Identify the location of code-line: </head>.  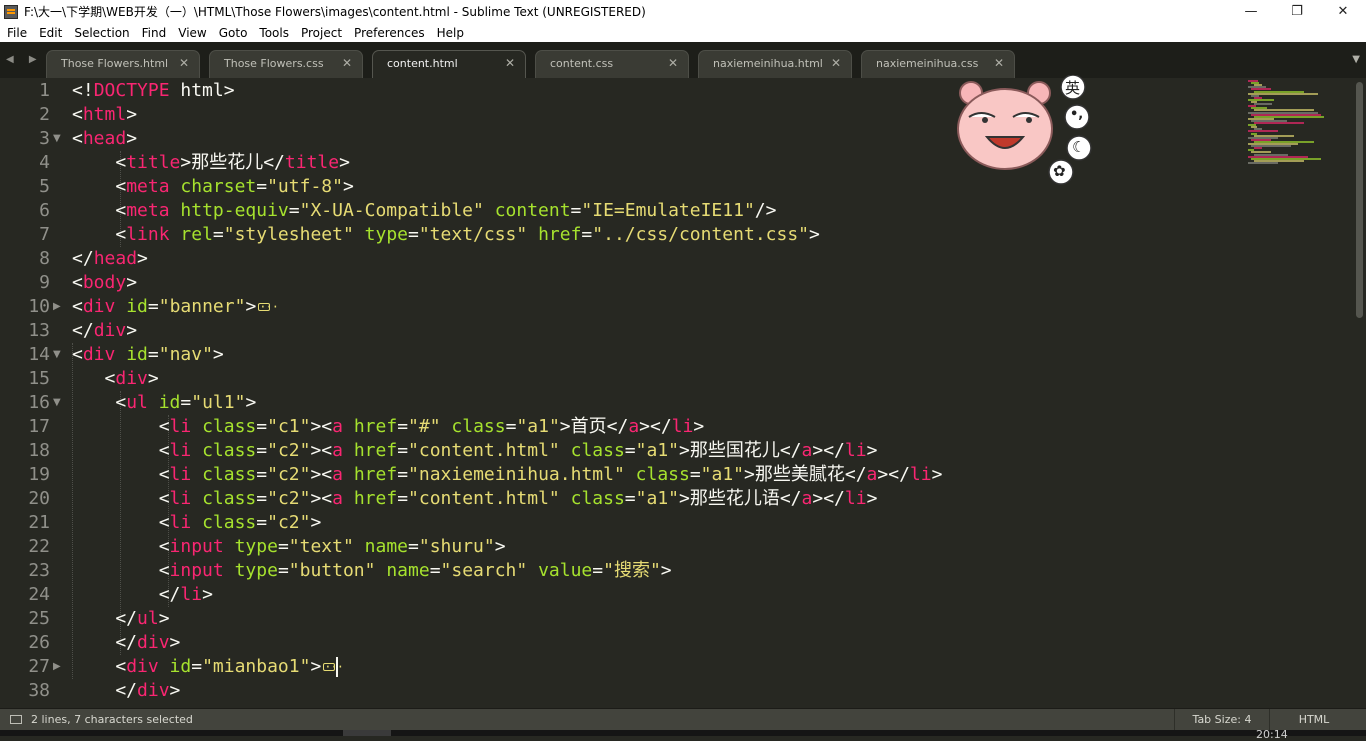
(110, 259).